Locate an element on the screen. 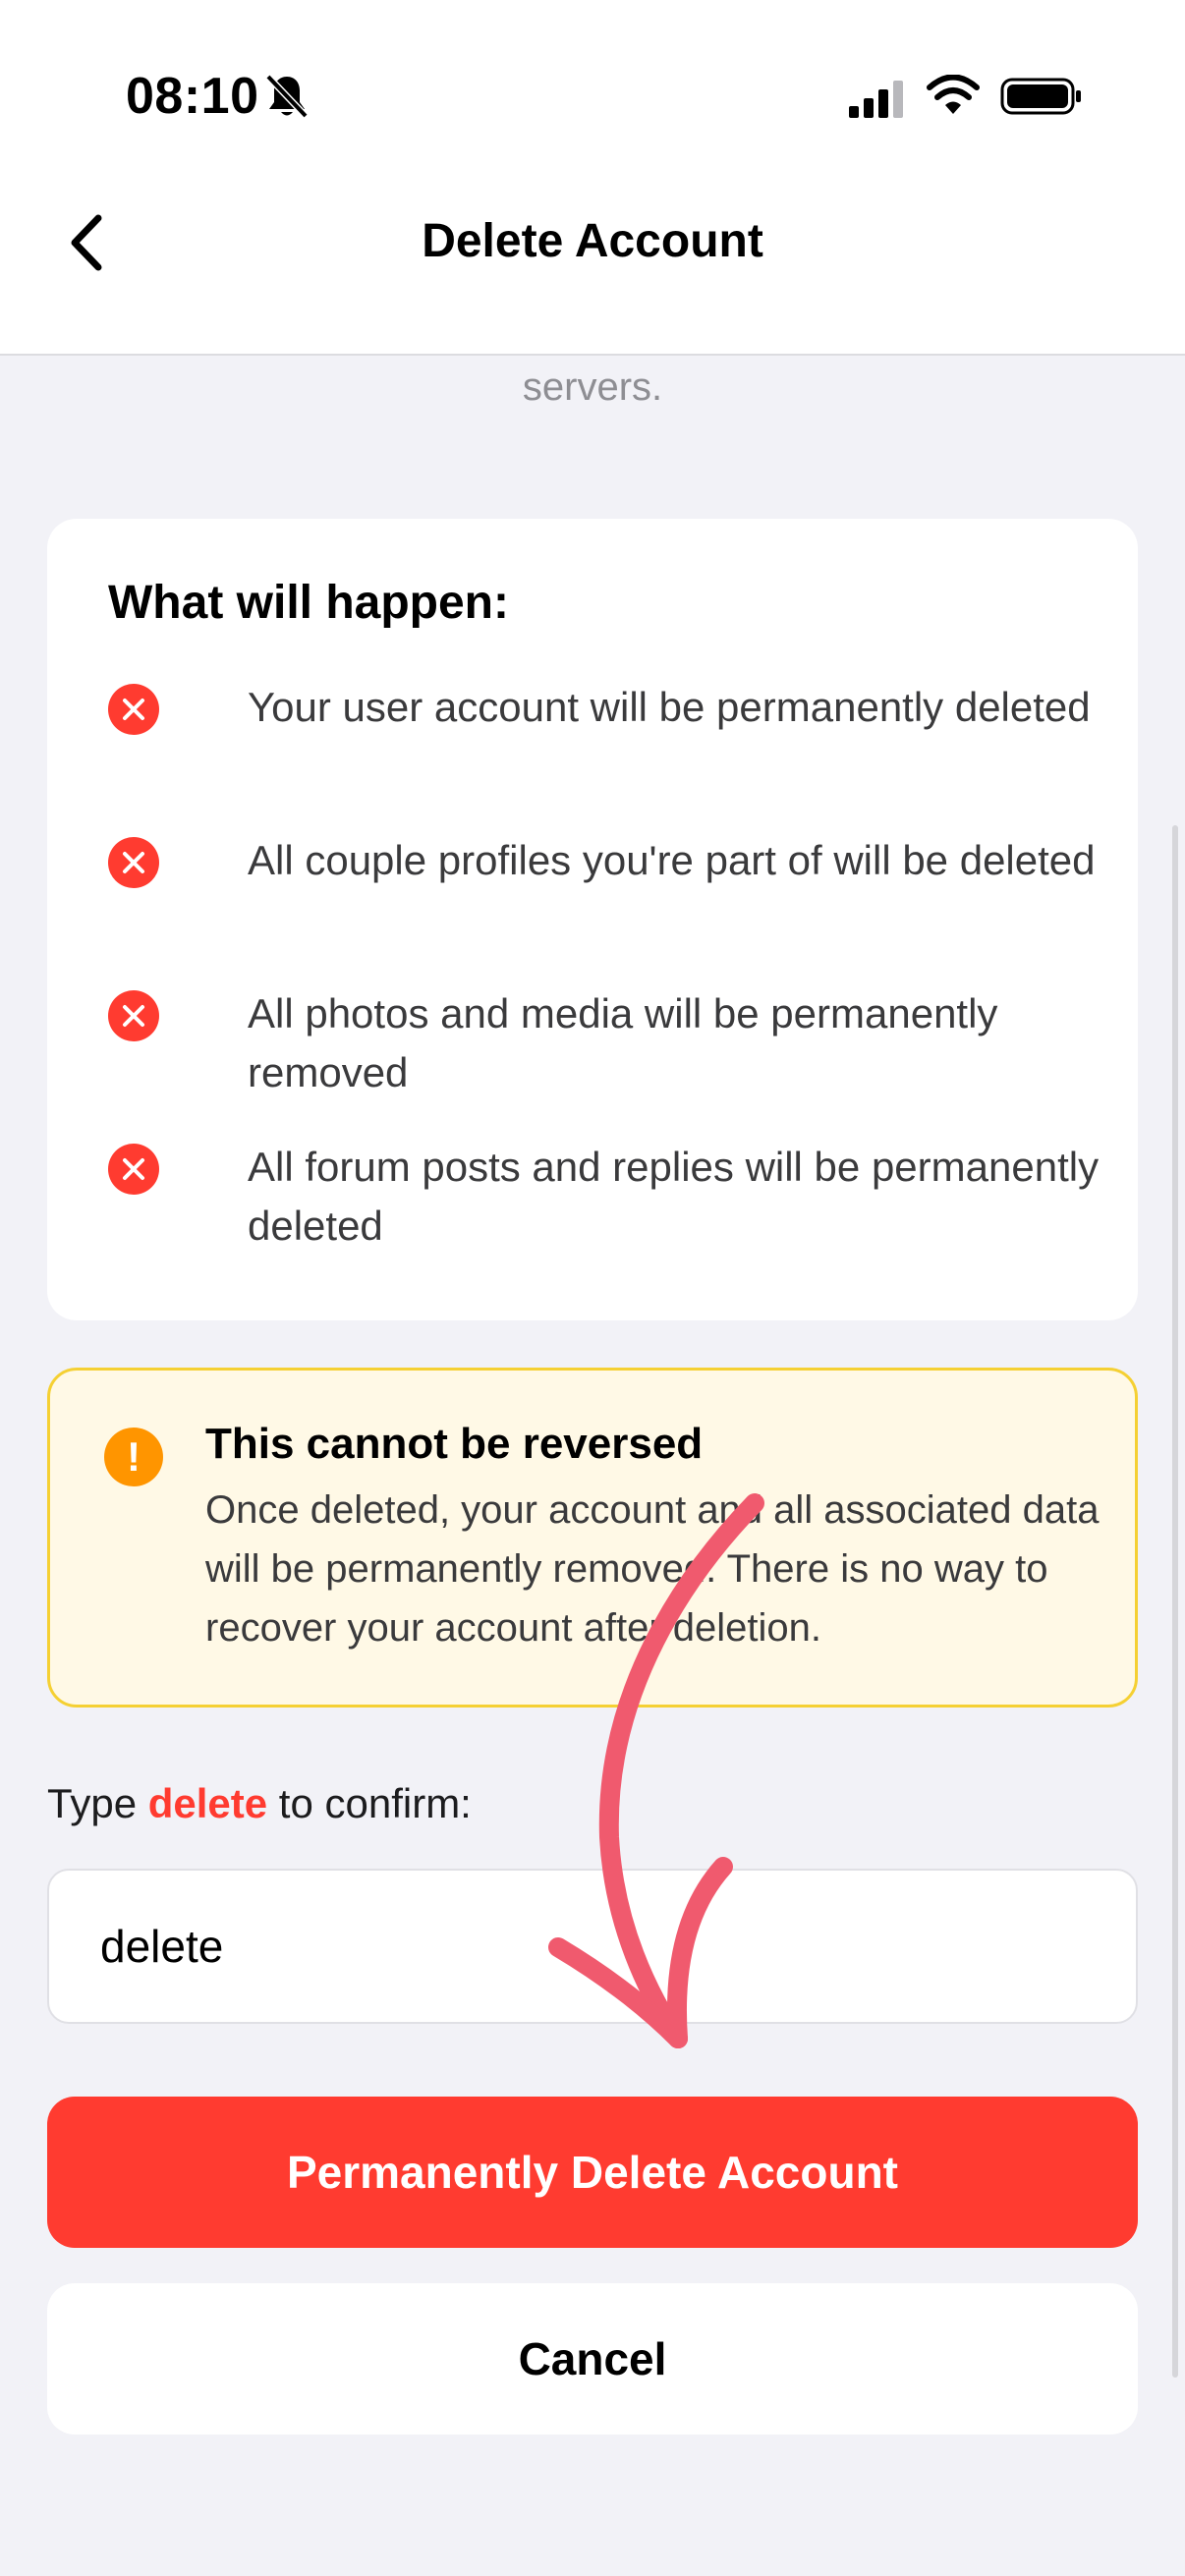 This screenshot has height=2576, width=1185. status-time: 08:10 is located at coordinates (193, 96).